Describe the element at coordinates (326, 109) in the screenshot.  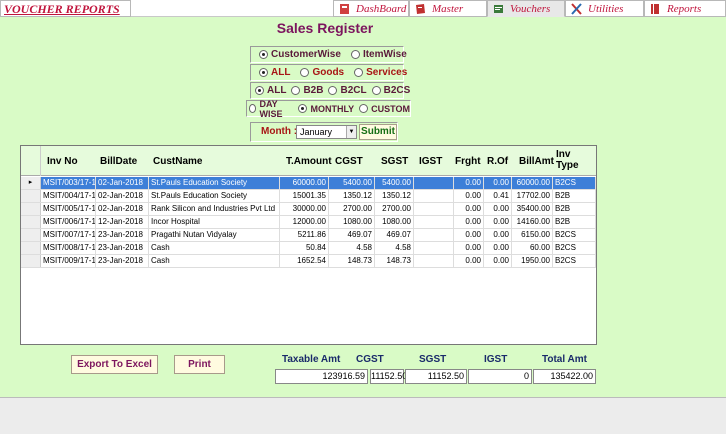
I see `radio-monthly: MONTHLY` at that location.